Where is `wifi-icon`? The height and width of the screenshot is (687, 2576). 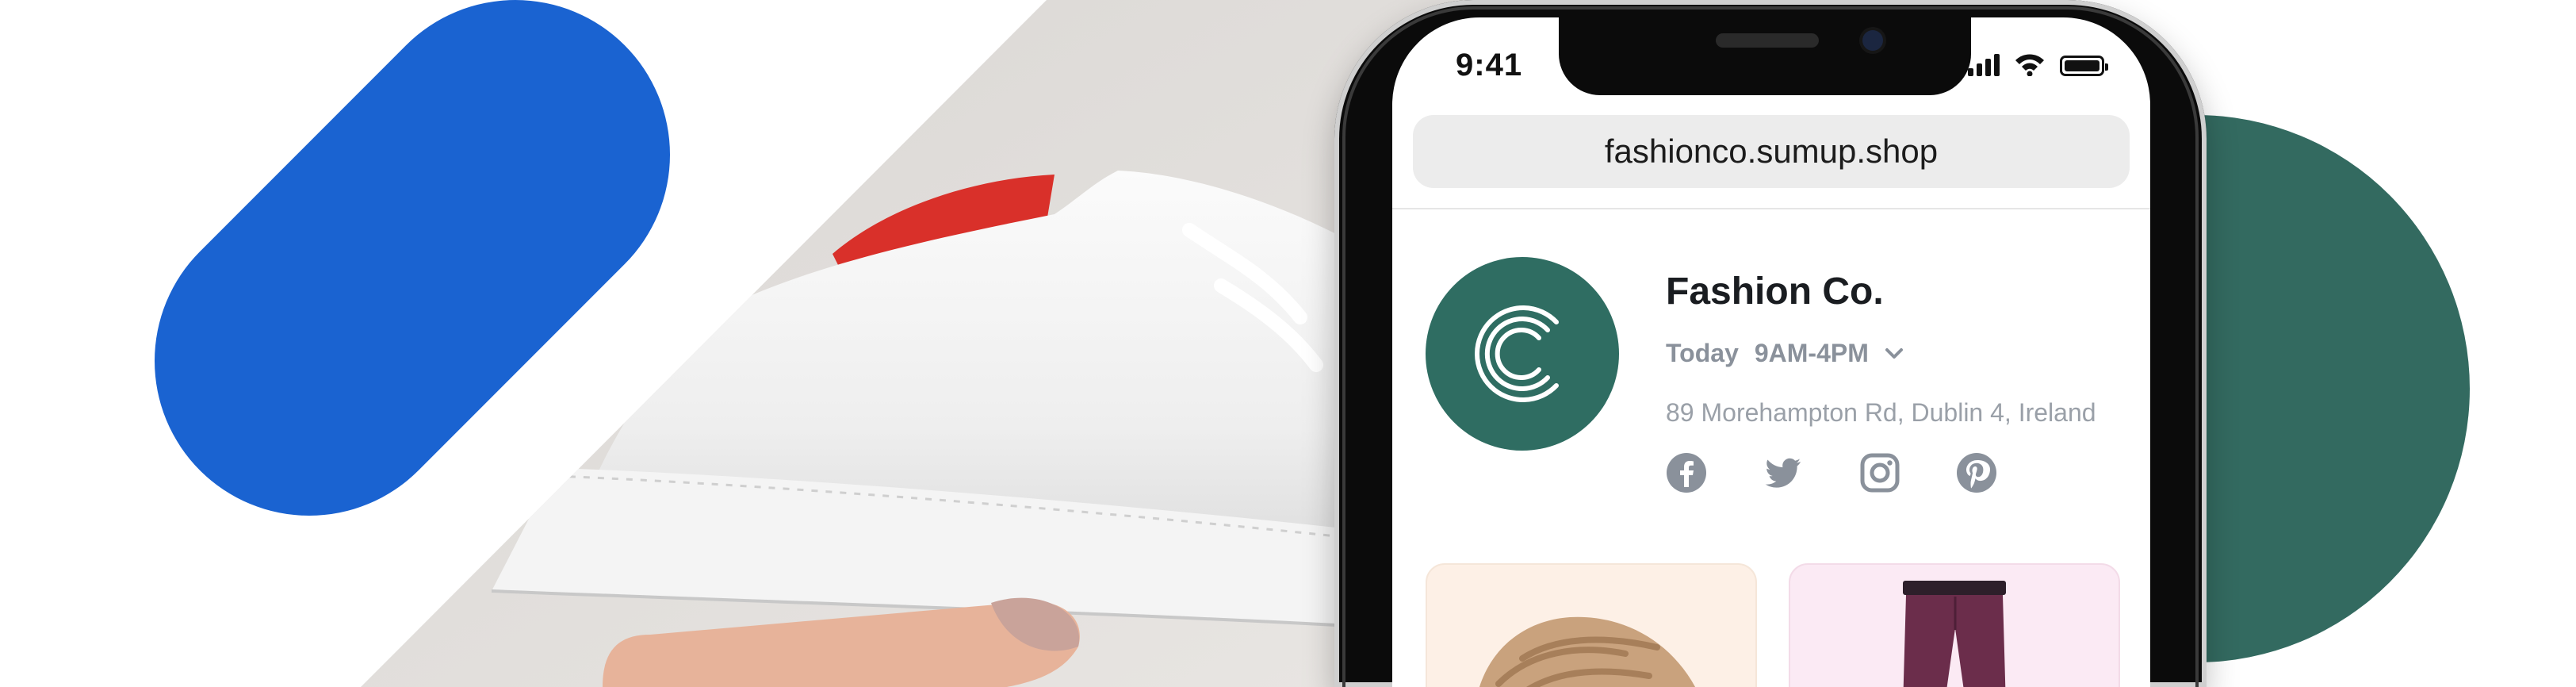
wifi-icon is located at coordinates (2029, 65).